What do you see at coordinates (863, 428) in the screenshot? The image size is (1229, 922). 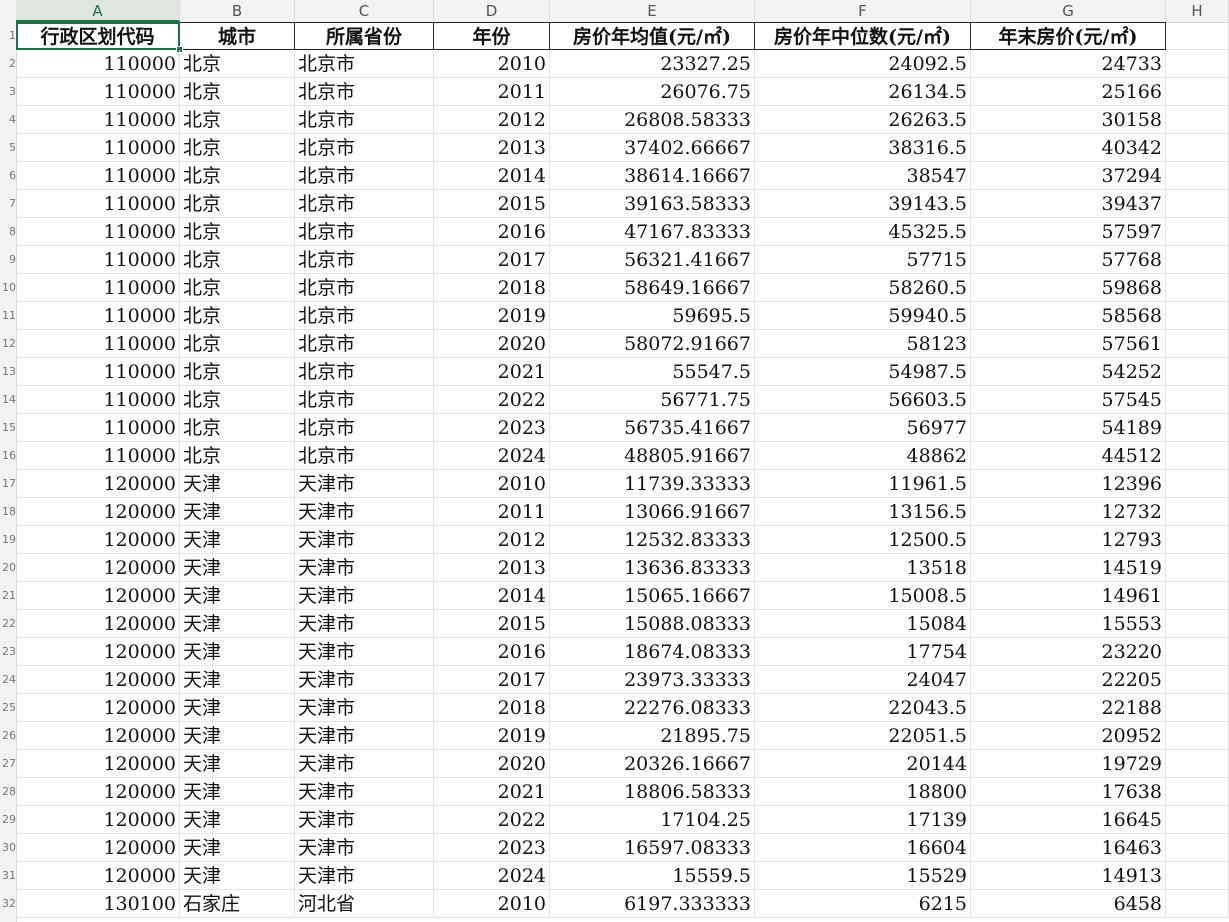 I see `cell-median-price: 56977` at bounding box center [863, 428].